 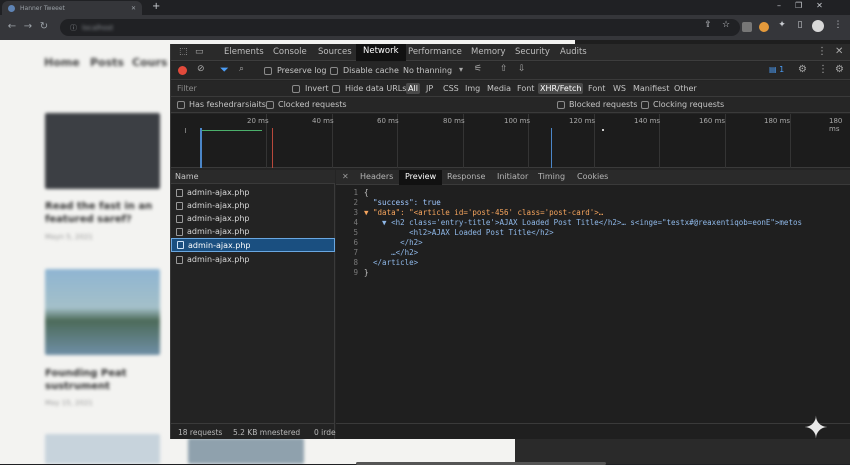 What do you see at coordinates (522, 69) in the screenshot?
I see `export-har-icon: ⇩` at bounding box center [522, 69].